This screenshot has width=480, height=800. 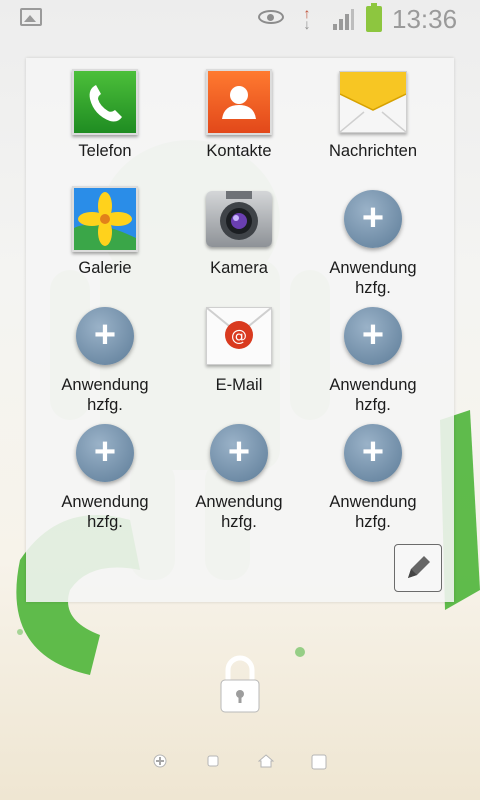 What do you see at coordinates (307, 18) in the screenshot?
I see `data-transfer-icon: ↑ ↓` at bounding box center [307, 18].